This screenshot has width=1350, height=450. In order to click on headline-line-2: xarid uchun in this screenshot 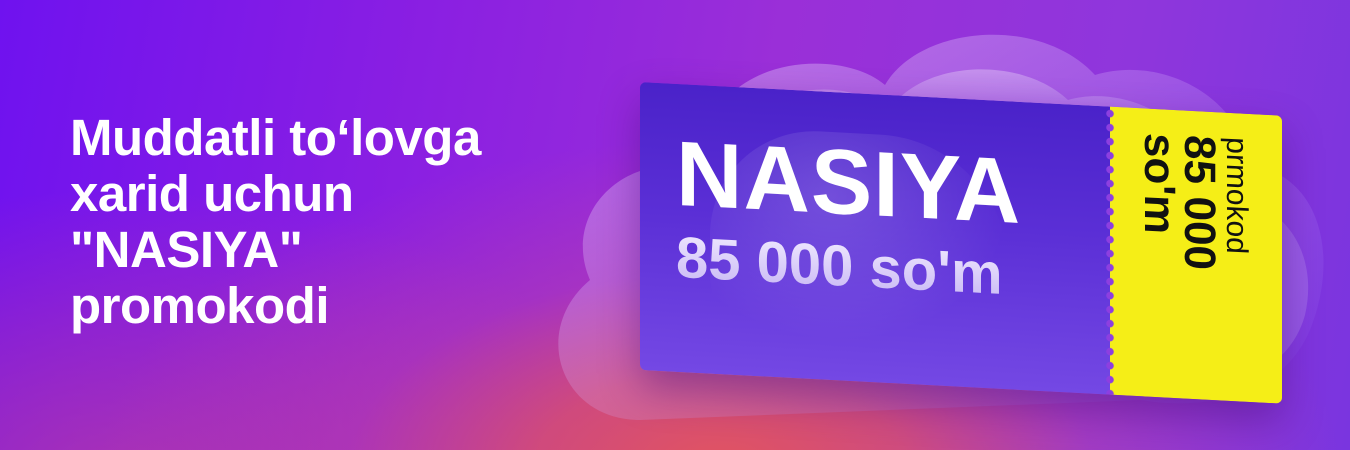, I will do `click(212, 193)`.